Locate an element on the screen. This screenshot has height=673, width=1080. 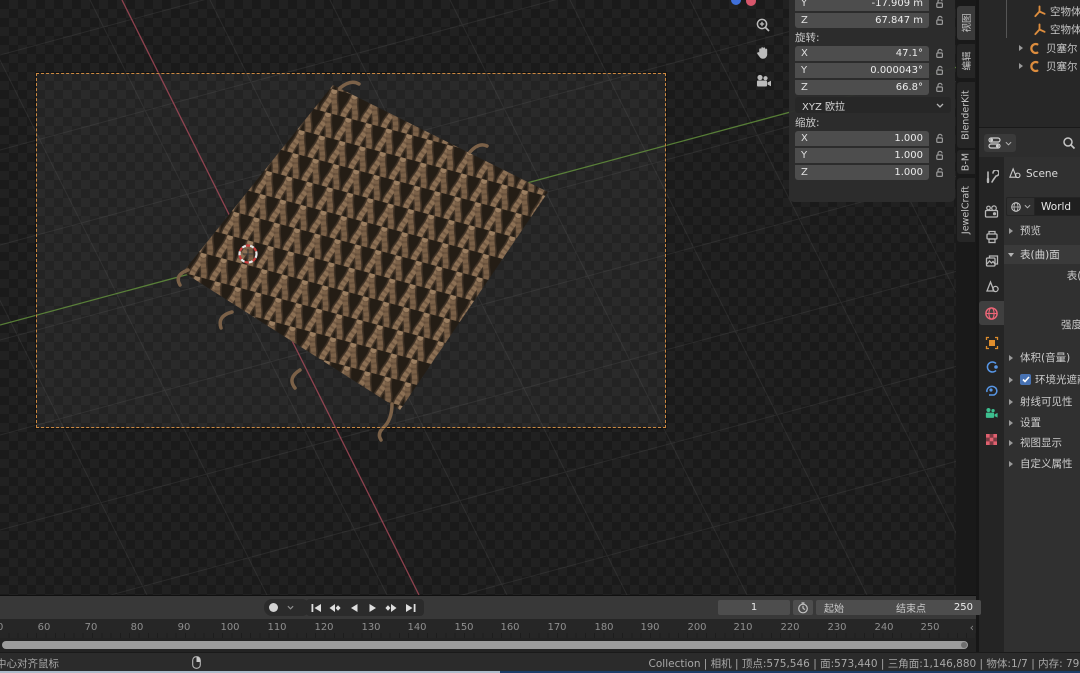
tab-output is located at coordinates (991, 237).